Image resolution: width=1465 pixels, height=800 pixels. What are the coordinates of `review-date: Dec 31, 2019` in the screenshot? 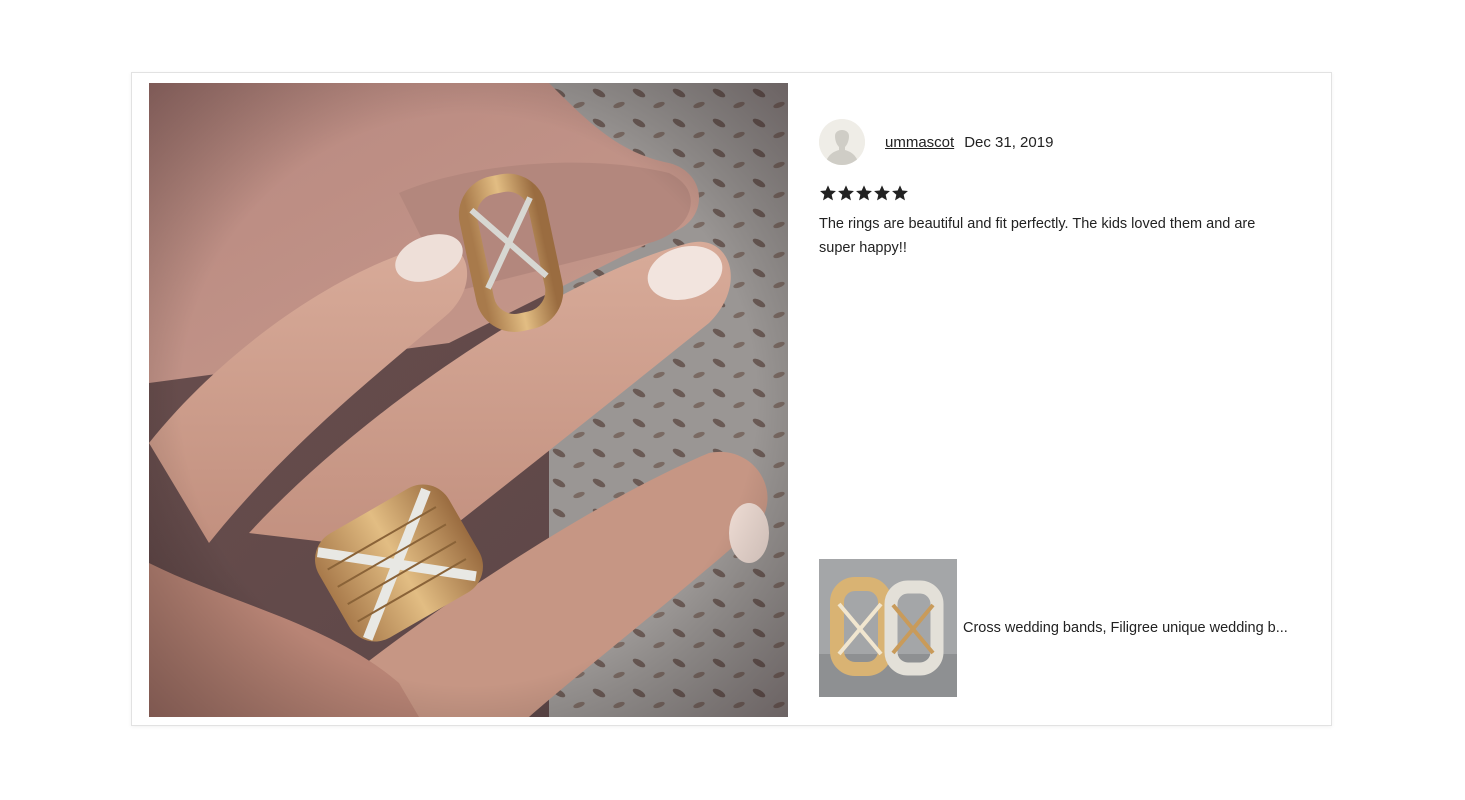 It's located at (1009, 142).